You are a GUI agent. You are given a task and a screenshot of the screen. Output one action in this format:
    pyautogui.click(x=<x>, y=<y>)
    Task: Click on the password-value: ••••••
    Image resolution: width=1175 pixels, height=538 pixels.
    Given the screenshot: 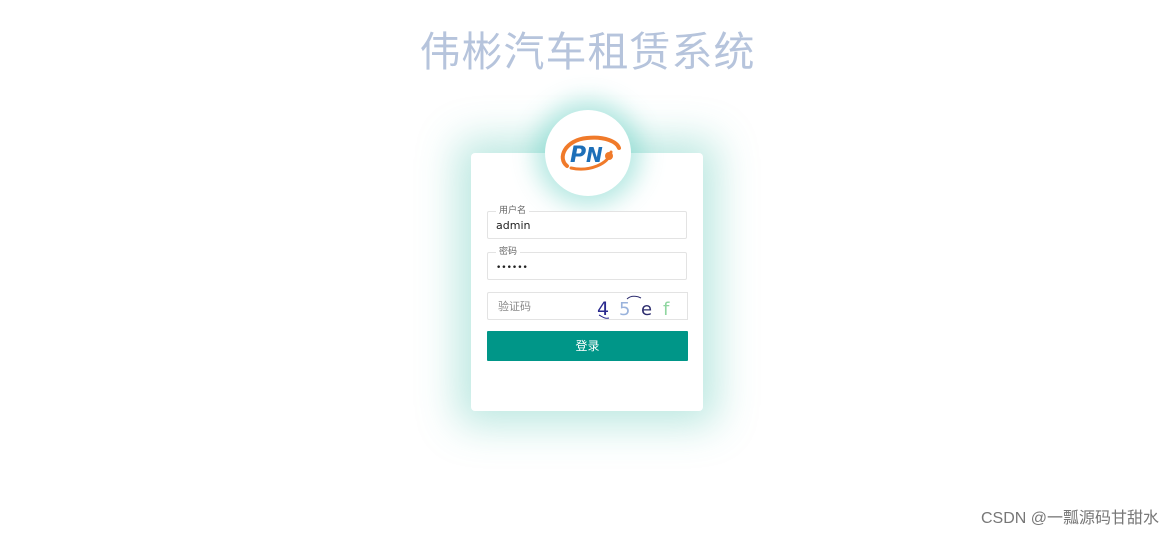 What is the action you would take?
    pyautogui.click(x=512, y=268)
    